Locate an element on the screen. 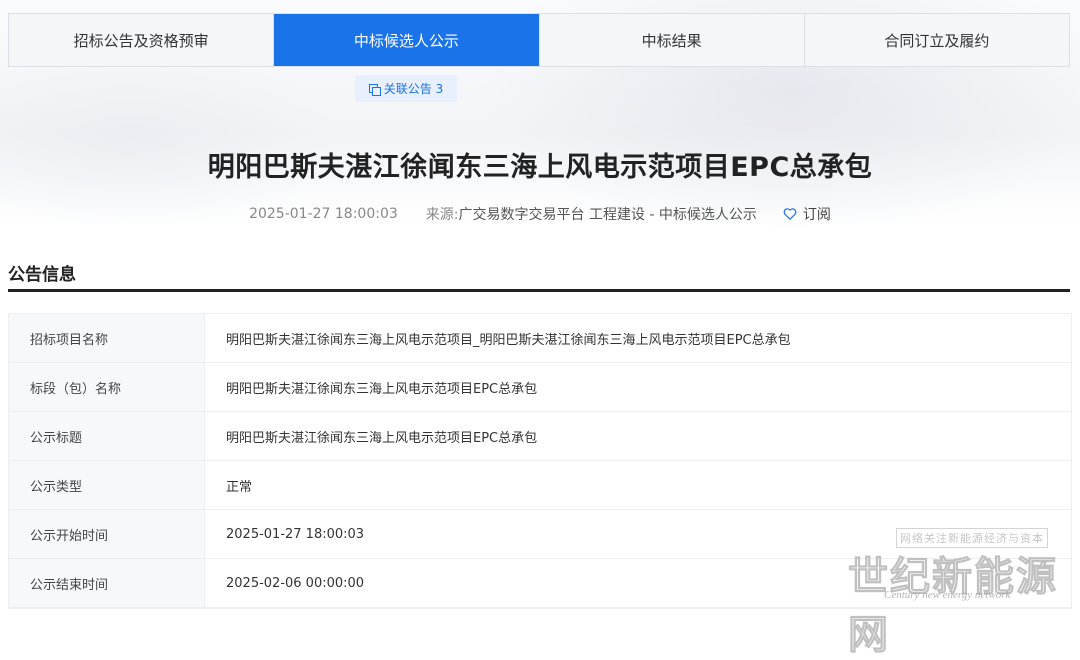 This screenshot has height=660, width=1080. source-label: 来源: is located at coordinates (442, 215).